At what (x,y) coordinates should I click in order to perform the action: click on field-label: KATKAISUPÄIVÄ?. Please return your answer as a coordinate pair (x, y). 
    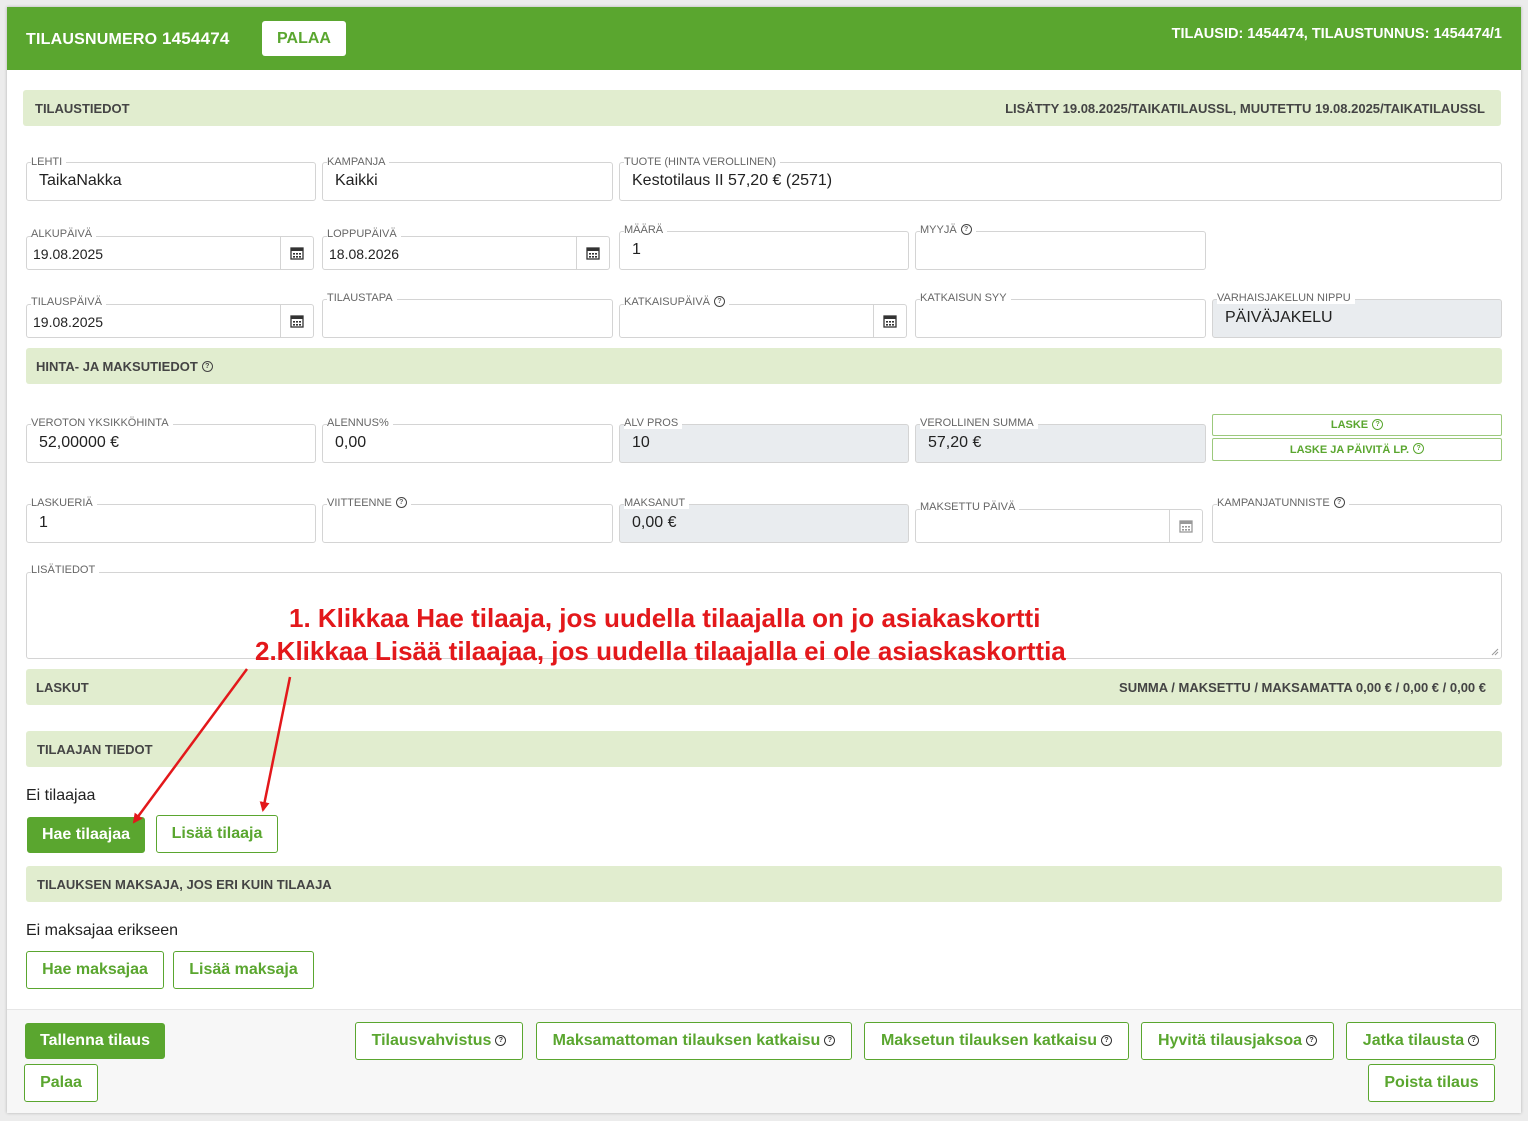
    Looking at the image, I should click on (676, 301).